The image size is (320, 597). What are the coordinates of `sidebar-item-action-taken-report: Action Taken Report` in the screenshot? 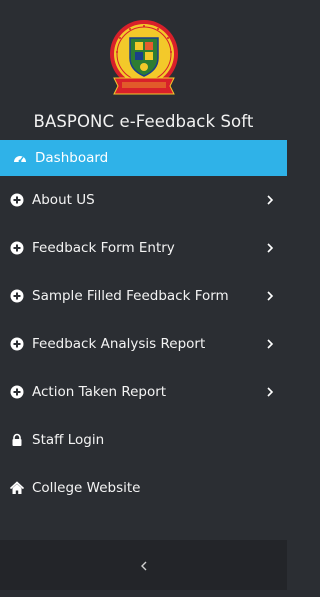 It's located at (143, 392).